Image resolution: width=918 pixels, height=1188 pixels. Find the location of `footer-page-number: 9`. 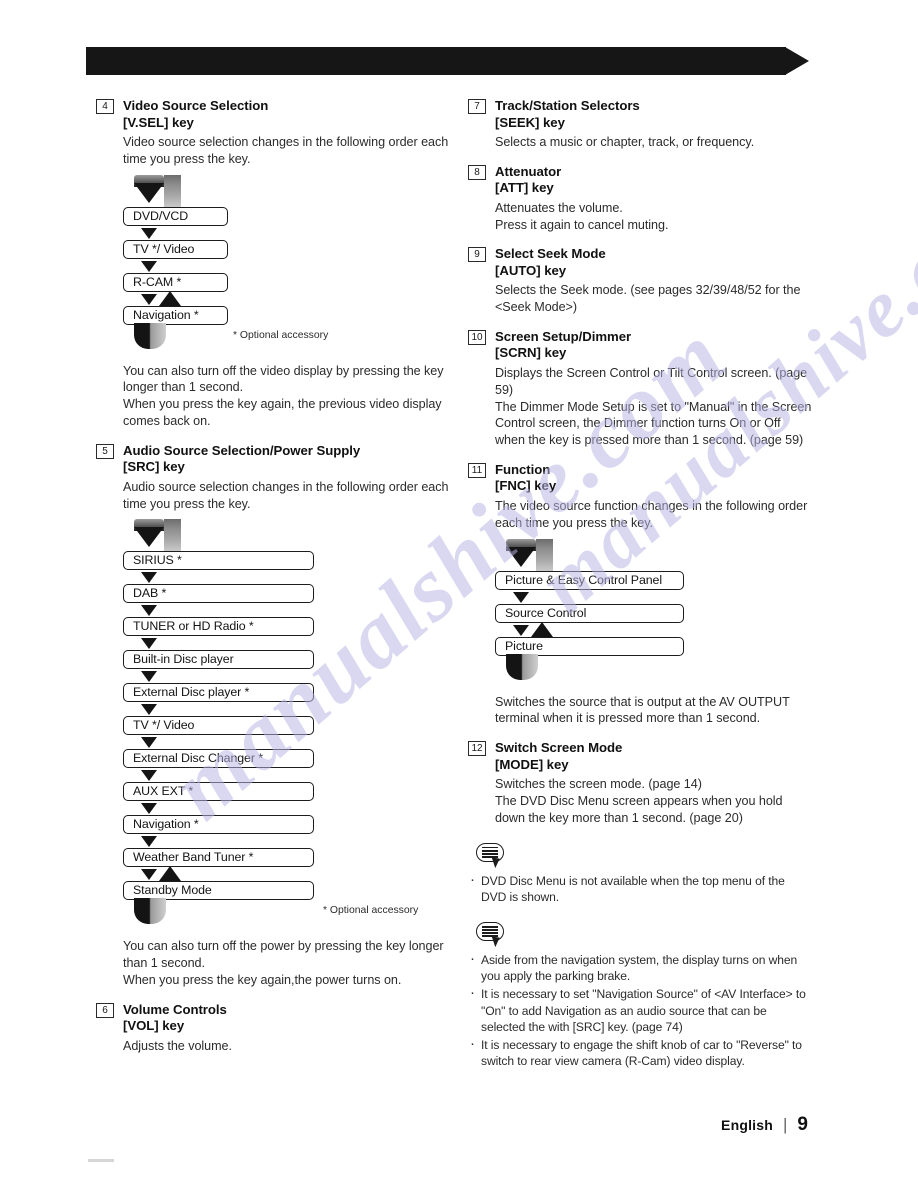

footer-page-number: 9 is located at coordinates (802, 1124).